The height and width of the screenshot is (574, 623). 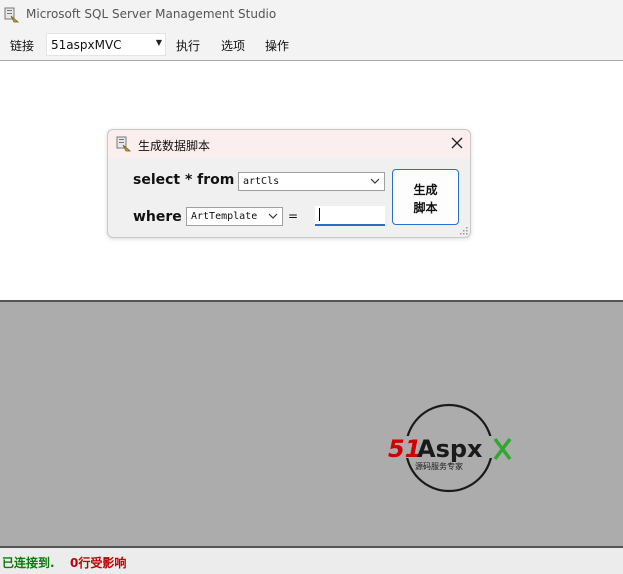 What do you see at coordinates (184, 180) in the screenshot?
I see `select-from-label: select * from` at bounding box center [184, 180].